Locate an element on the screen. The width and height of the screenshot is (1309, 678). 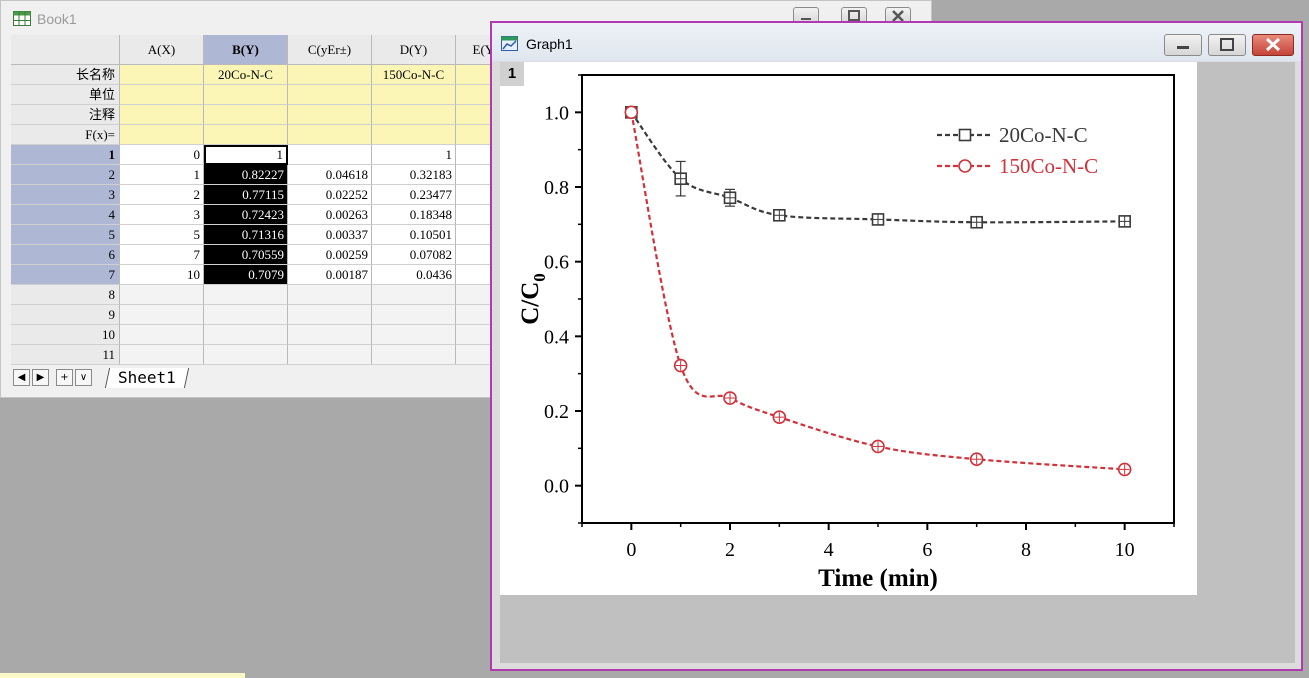
table-cell: 0.77115 is located at coordinates (246, 195).